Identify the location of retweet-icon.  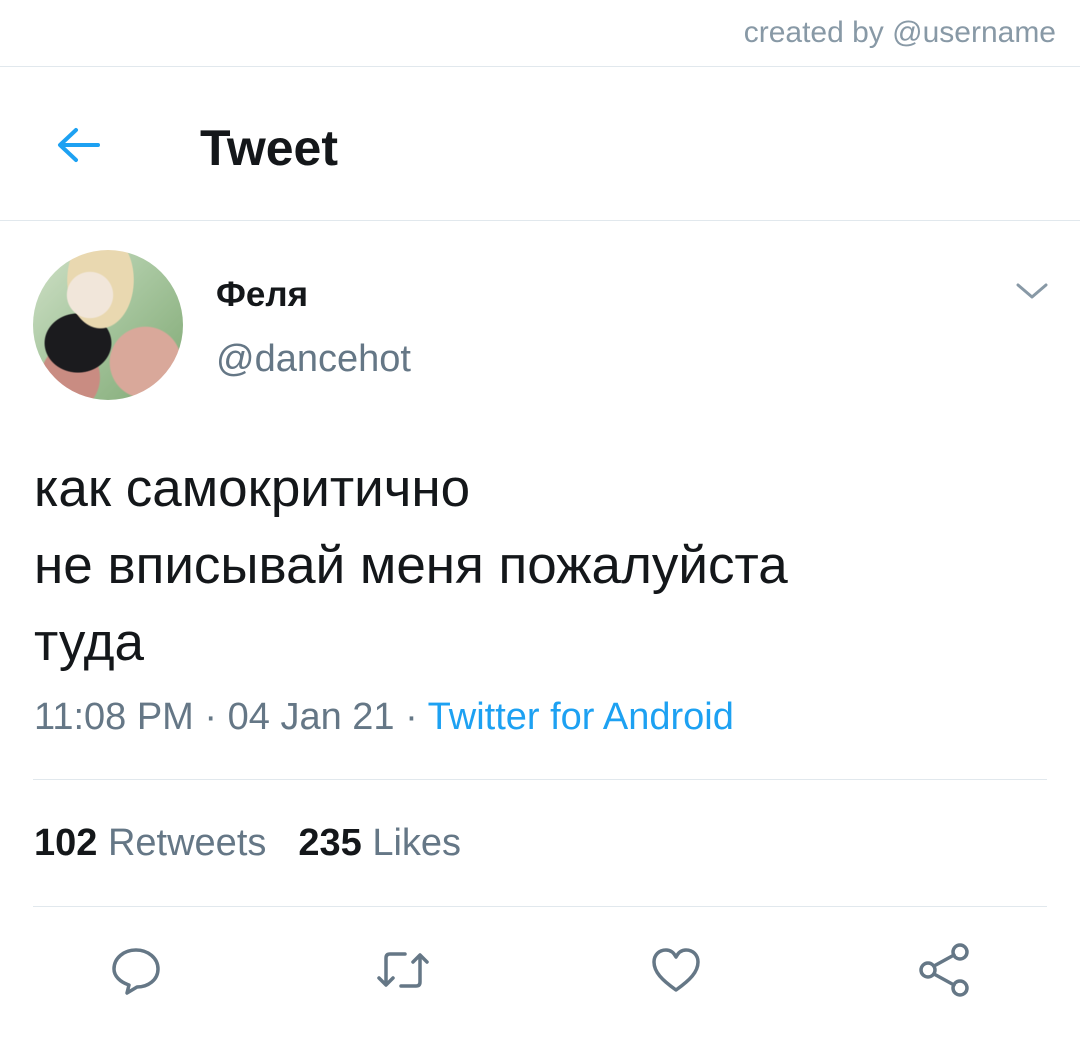
(403, 970).